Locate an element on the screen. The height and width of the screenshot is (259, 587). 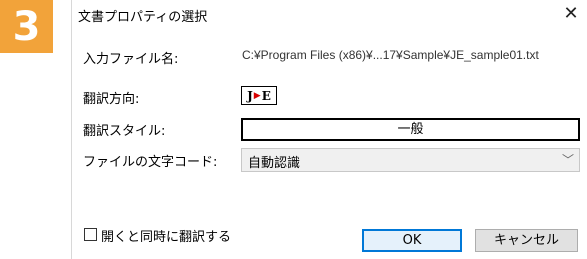
ok-button: OK is located at coordinates (412, 240).